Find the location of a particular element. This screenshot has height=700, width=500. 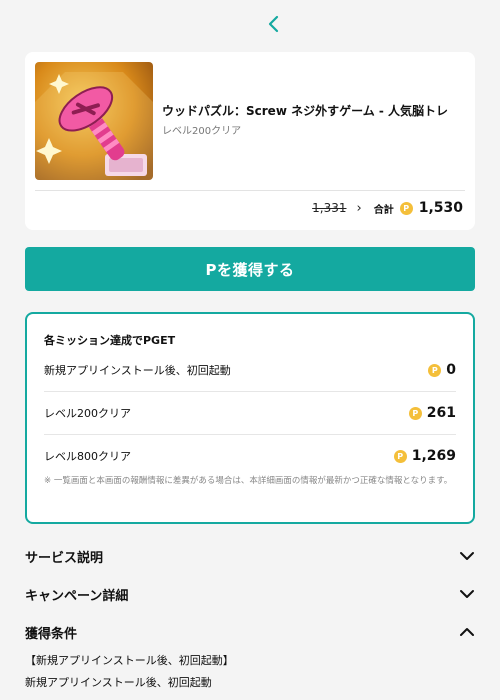

condition-heading: 【新規アプリインストール後、初回起動】 is located at coordinates (129, 660).